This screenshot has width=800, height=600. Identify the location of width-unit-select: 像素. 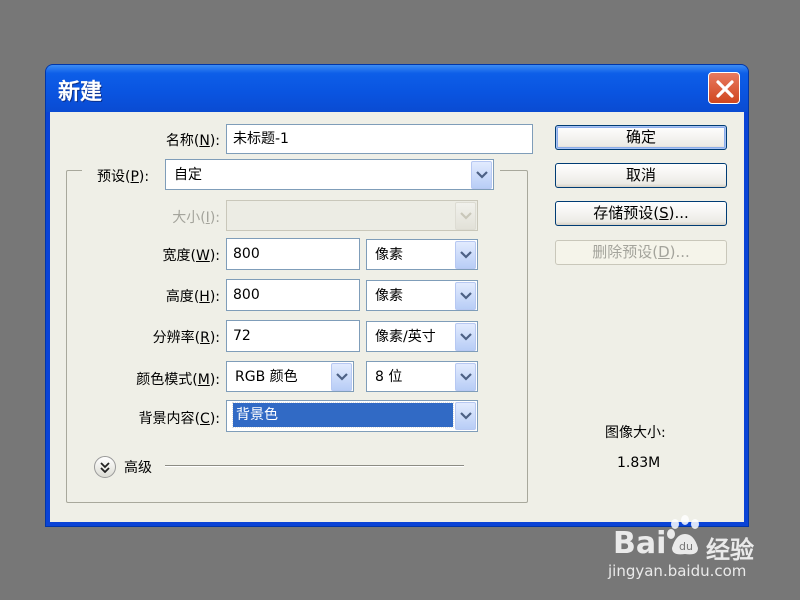
(422, 254).